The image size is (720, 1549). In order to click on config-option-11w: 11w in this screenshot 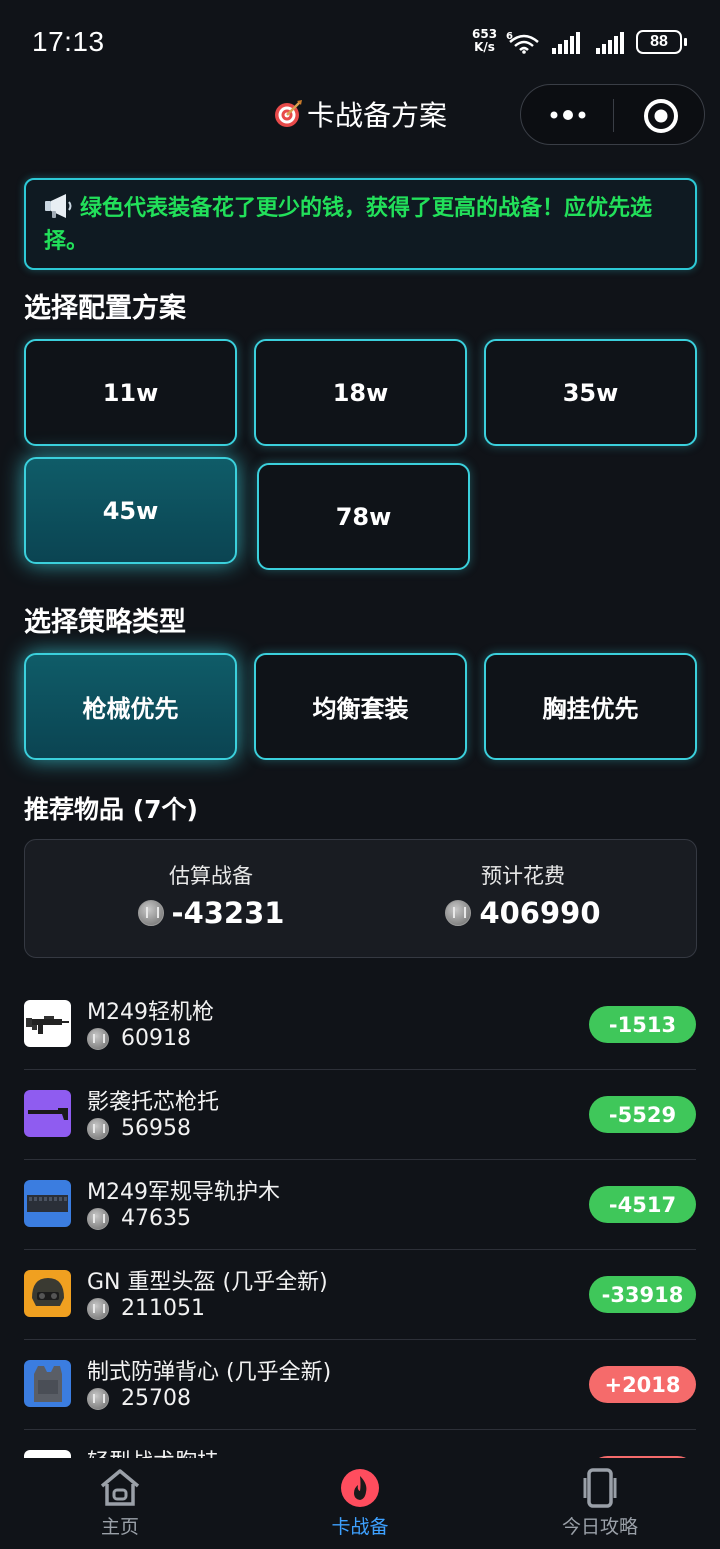, I will do `click(130, 392)`.